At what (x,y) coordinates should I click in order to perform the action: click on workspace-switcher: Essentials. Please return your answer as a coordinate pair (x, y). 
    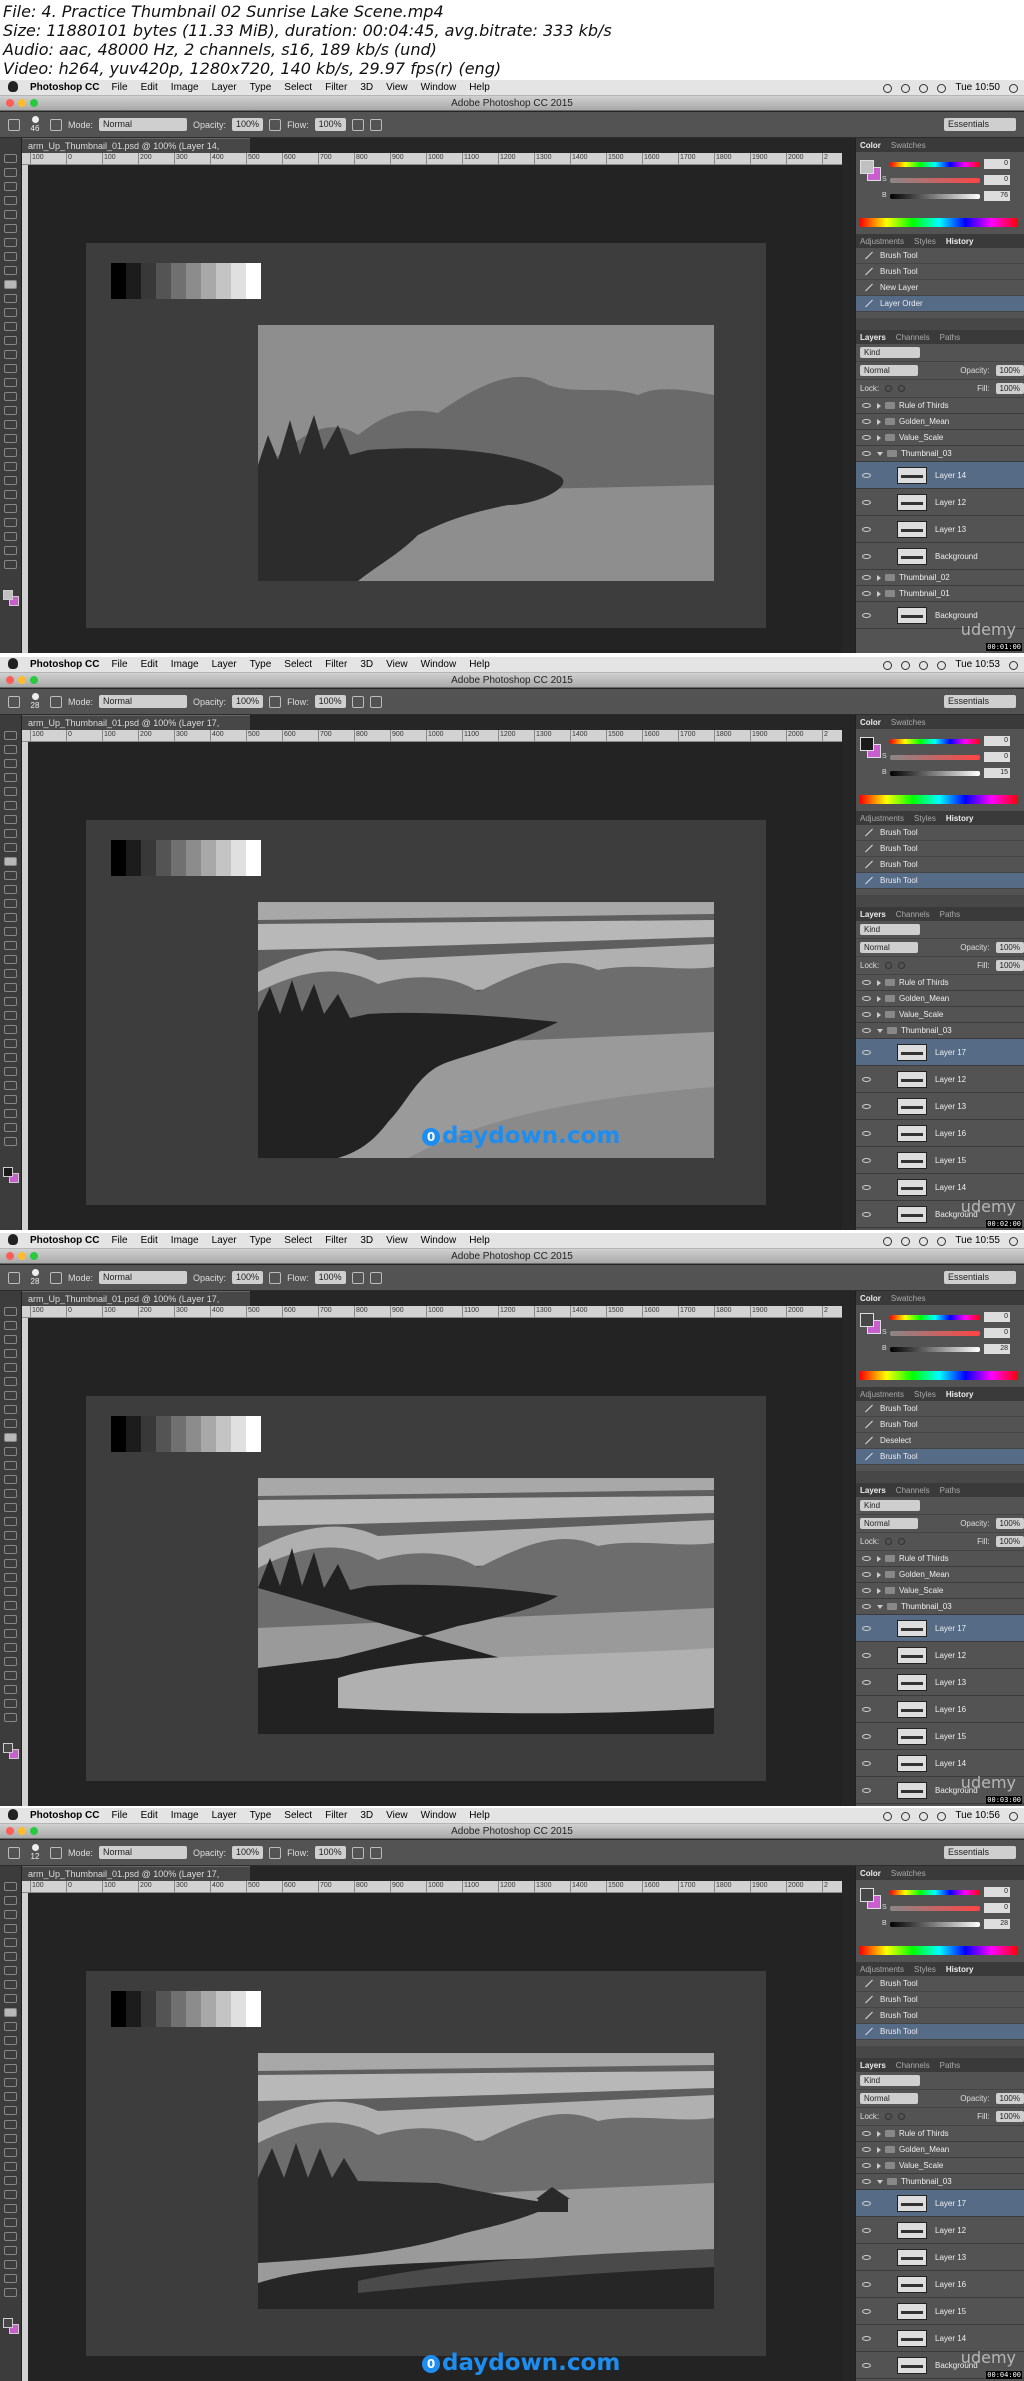
    Looking at the image, I should click on (980, 1277).